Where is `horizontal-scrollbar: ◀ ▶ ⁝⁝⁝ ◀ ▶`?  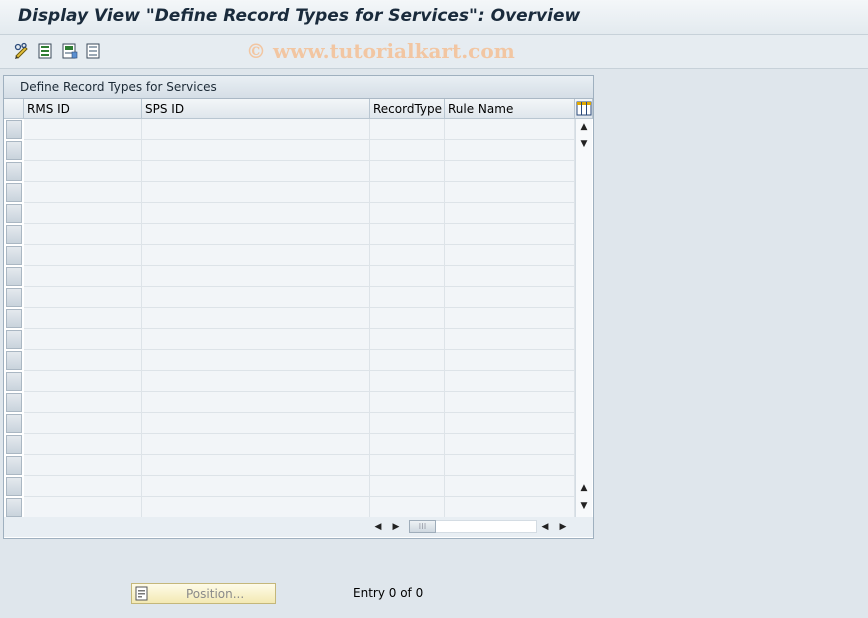 horizontal-scrollbar: ◀ ▶ ⁝⁝⁝ ◀ ▶ is located at coordinates (298, 527).